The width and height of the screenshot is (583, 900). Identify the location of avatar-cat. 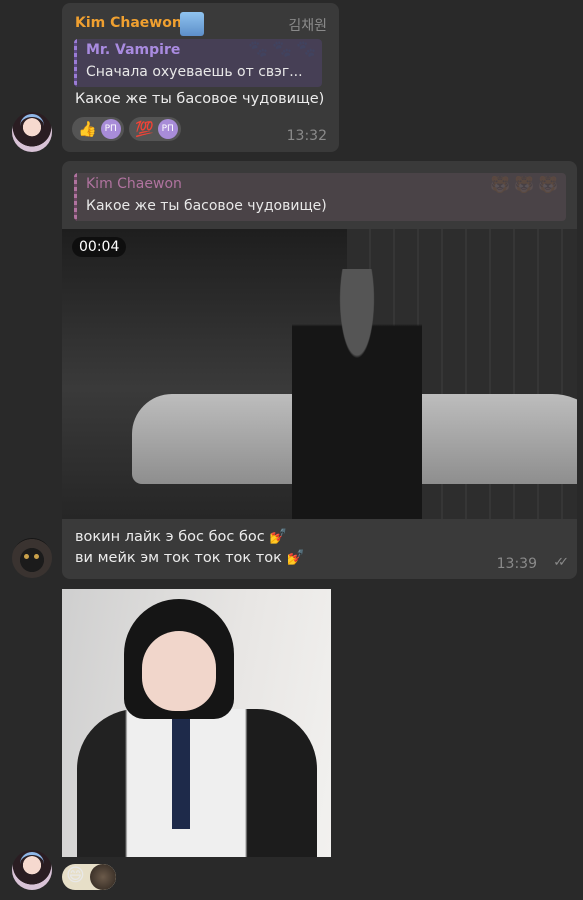
(32, 558).